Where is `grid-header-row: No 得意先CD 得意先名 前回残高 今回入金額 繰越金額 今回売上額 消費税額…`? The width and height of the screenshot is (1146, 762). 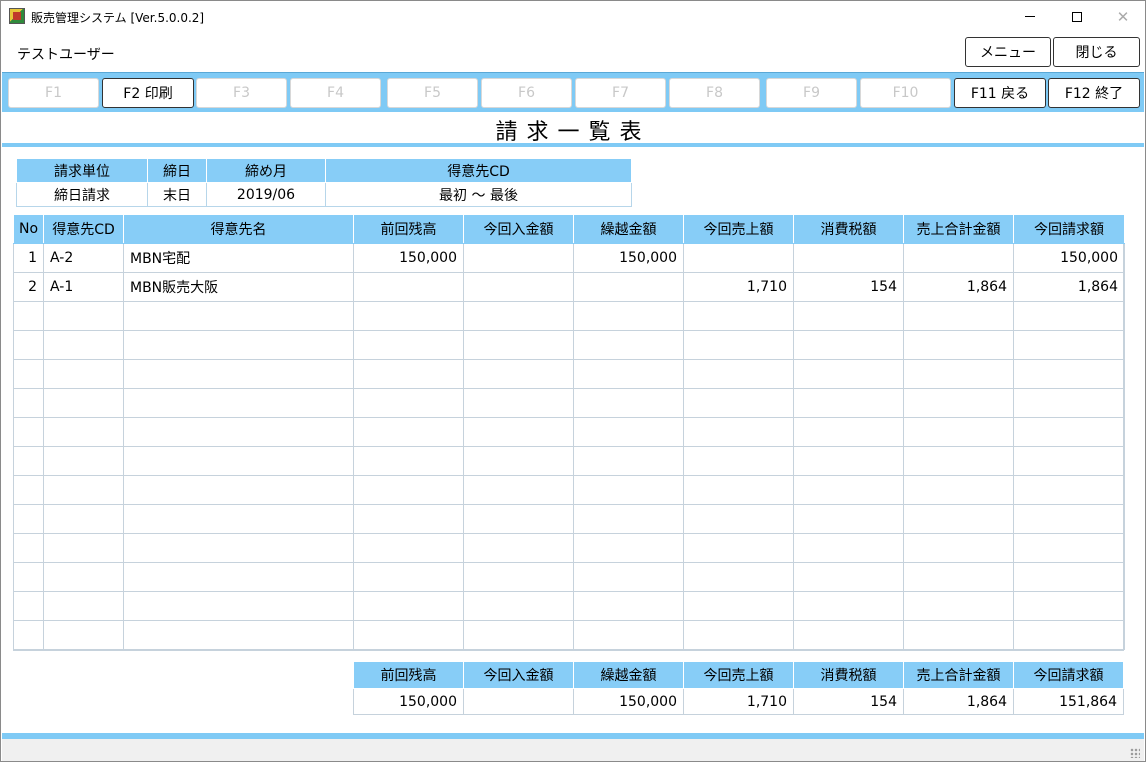
grid-header-row: No 得意先CD 得意先名 前回残高 今回入金額 繰越金額 今回売上額 消費税額… is located at coordinates (569, 229).